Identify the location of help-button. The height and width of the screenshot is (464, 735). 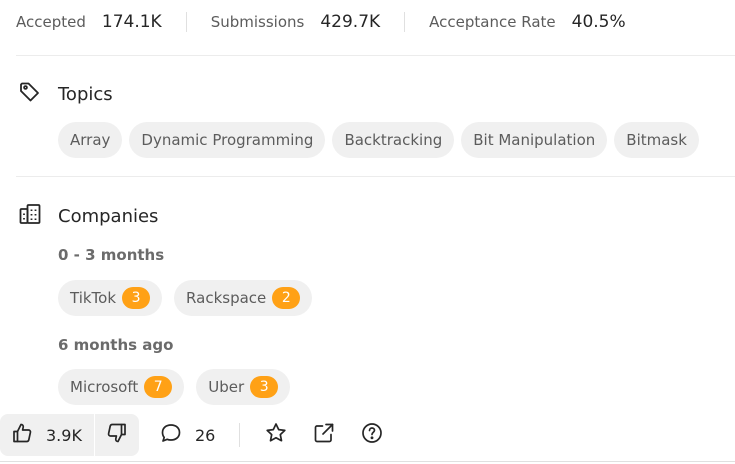
(372, 435).